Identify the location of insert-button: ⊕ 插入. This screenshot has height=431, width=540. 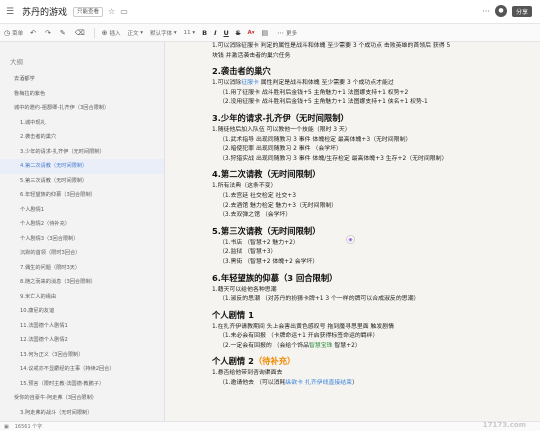
(111, 33).